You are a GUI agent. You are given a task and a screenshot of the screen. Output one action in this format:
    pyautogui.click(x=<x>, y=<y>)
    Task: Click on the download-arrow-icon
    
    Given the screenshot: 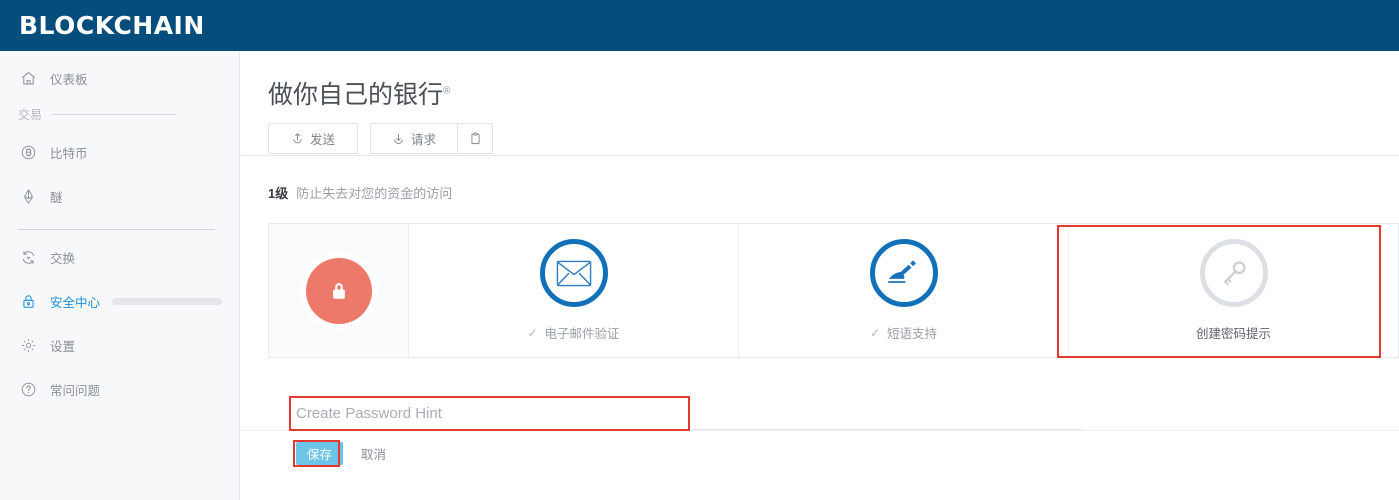 What is the action you would take?
    pyautogui.click(x=398, y=138)
    